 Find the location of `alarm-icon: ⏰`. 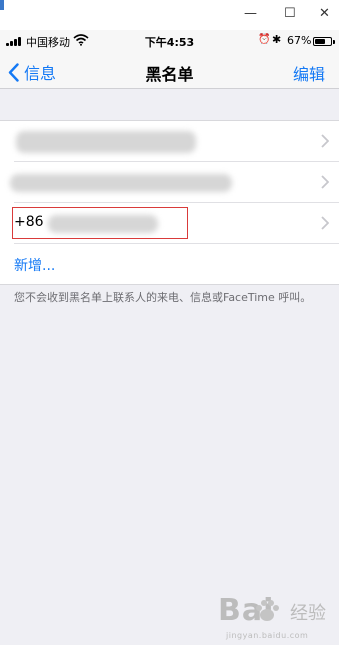

alarm-icon: ⏰ is located at coordinates (264, 39).